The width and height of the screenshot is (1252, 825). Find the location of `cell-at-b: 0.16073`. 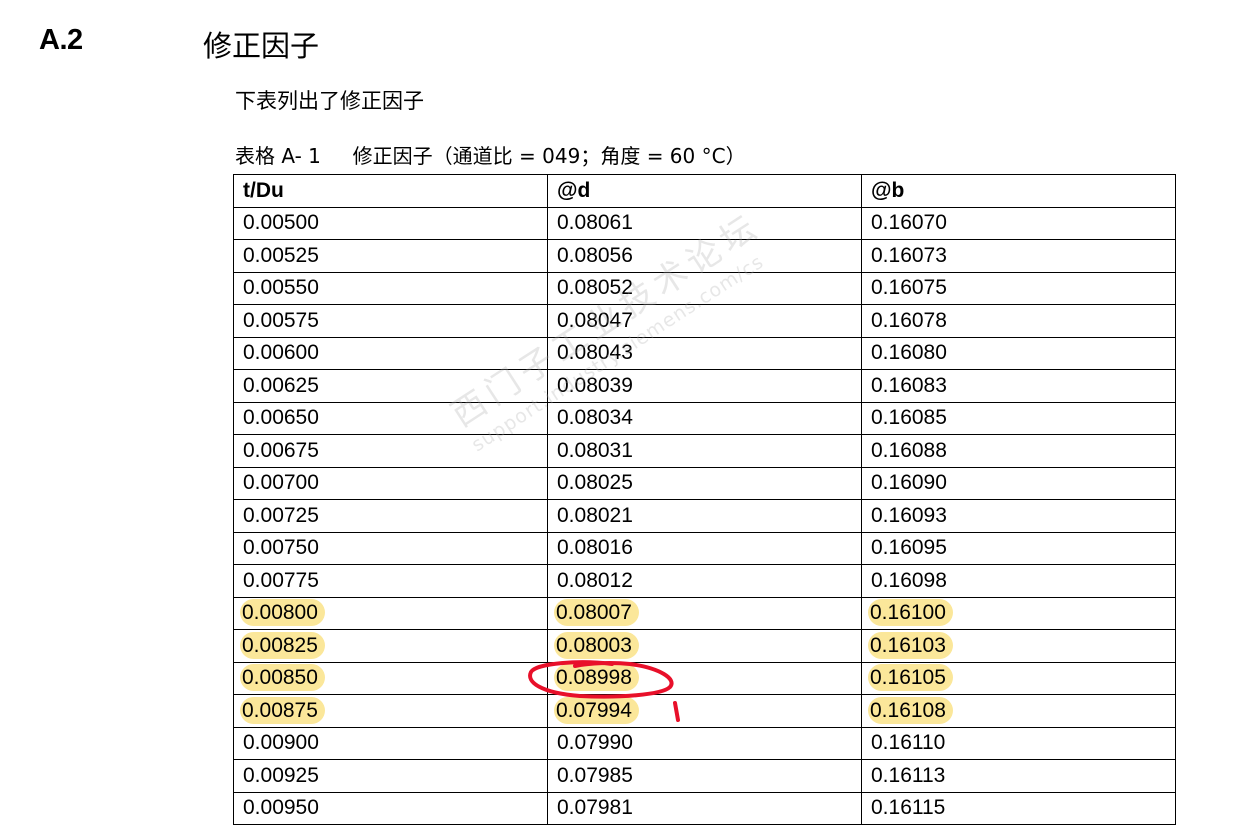

cell-at-b: 0.16073 is located at coordinates (1018, 256).